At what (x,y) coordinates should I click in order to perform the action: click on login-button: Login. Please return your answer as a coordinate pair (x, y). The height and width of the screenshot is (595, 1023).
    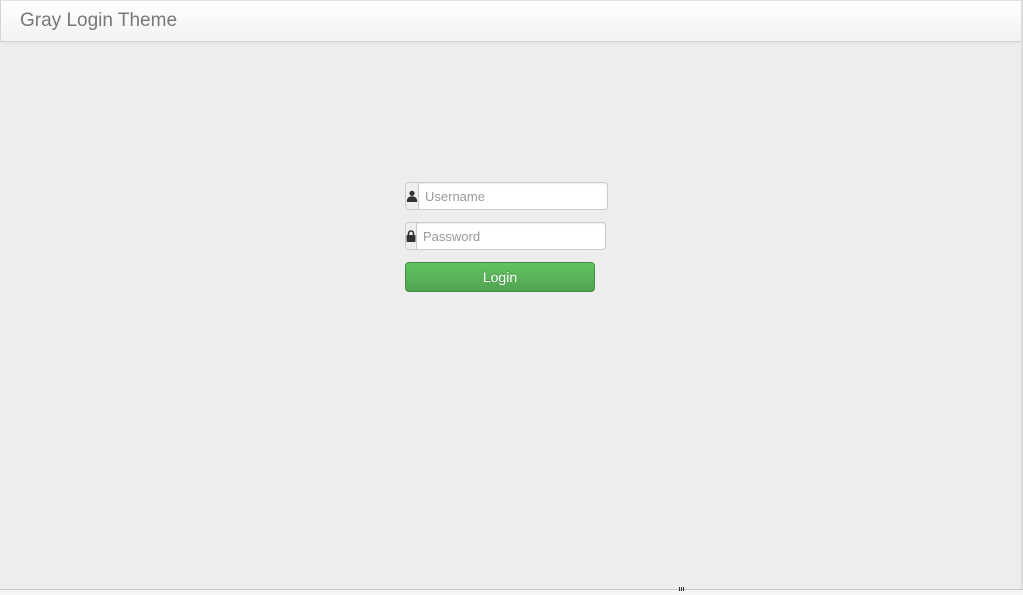
    Looking at the image, I should click on (500, 277).